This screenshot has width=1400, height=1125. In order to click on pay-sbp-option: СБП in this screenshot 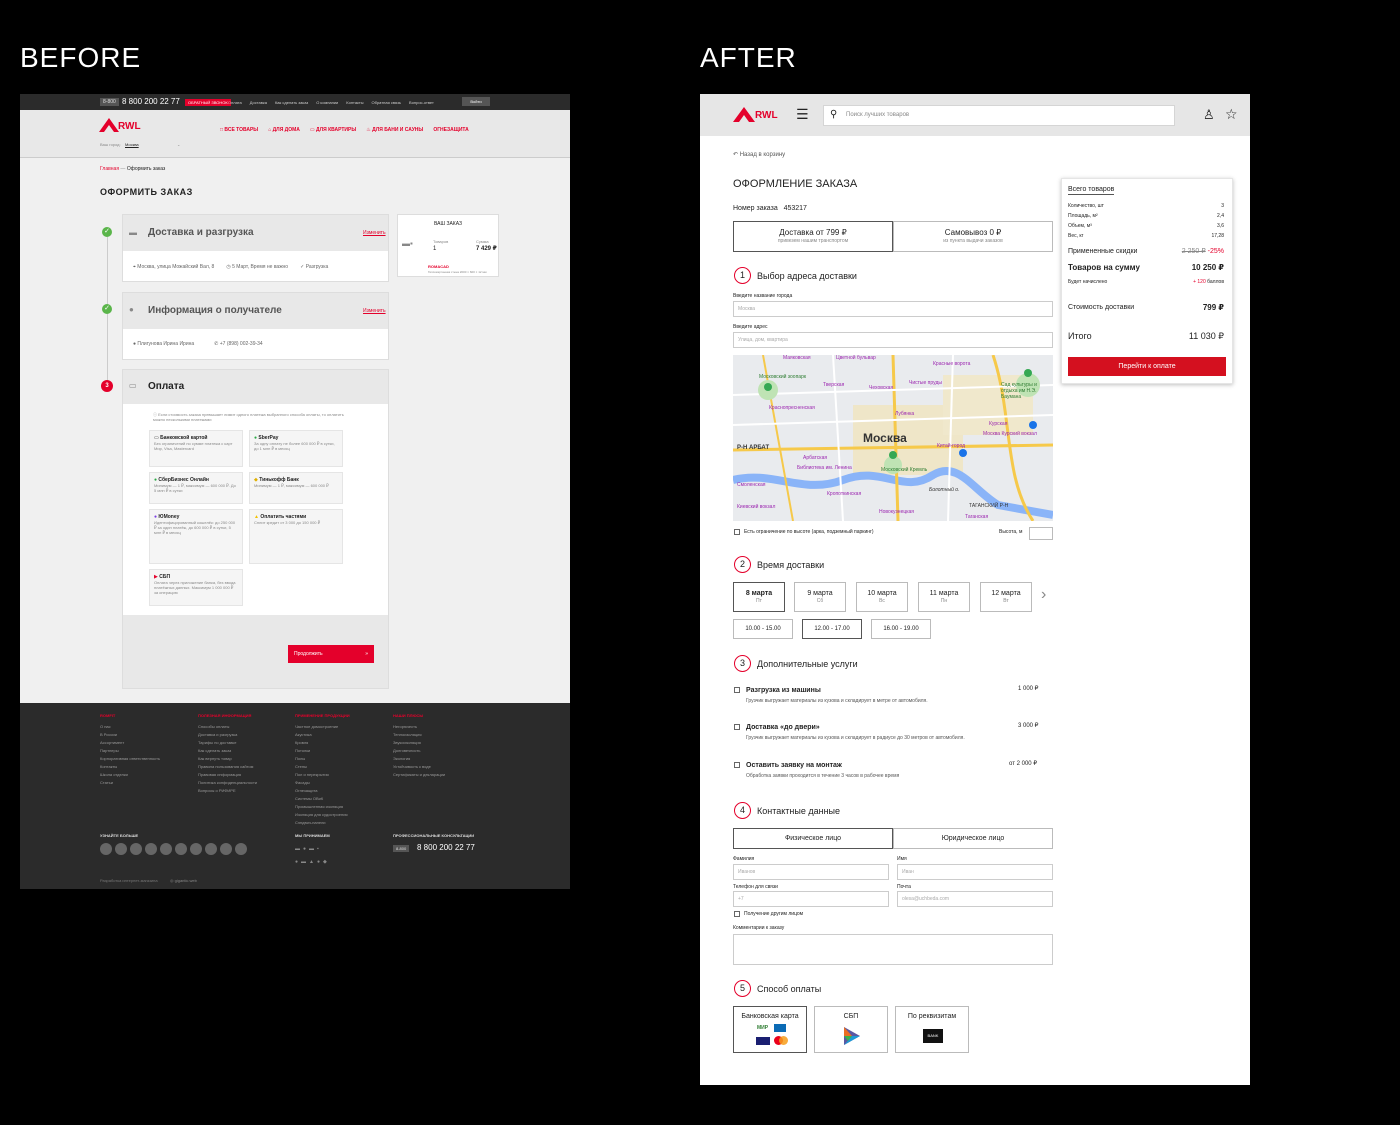, I will do `click(851, 1029)`.